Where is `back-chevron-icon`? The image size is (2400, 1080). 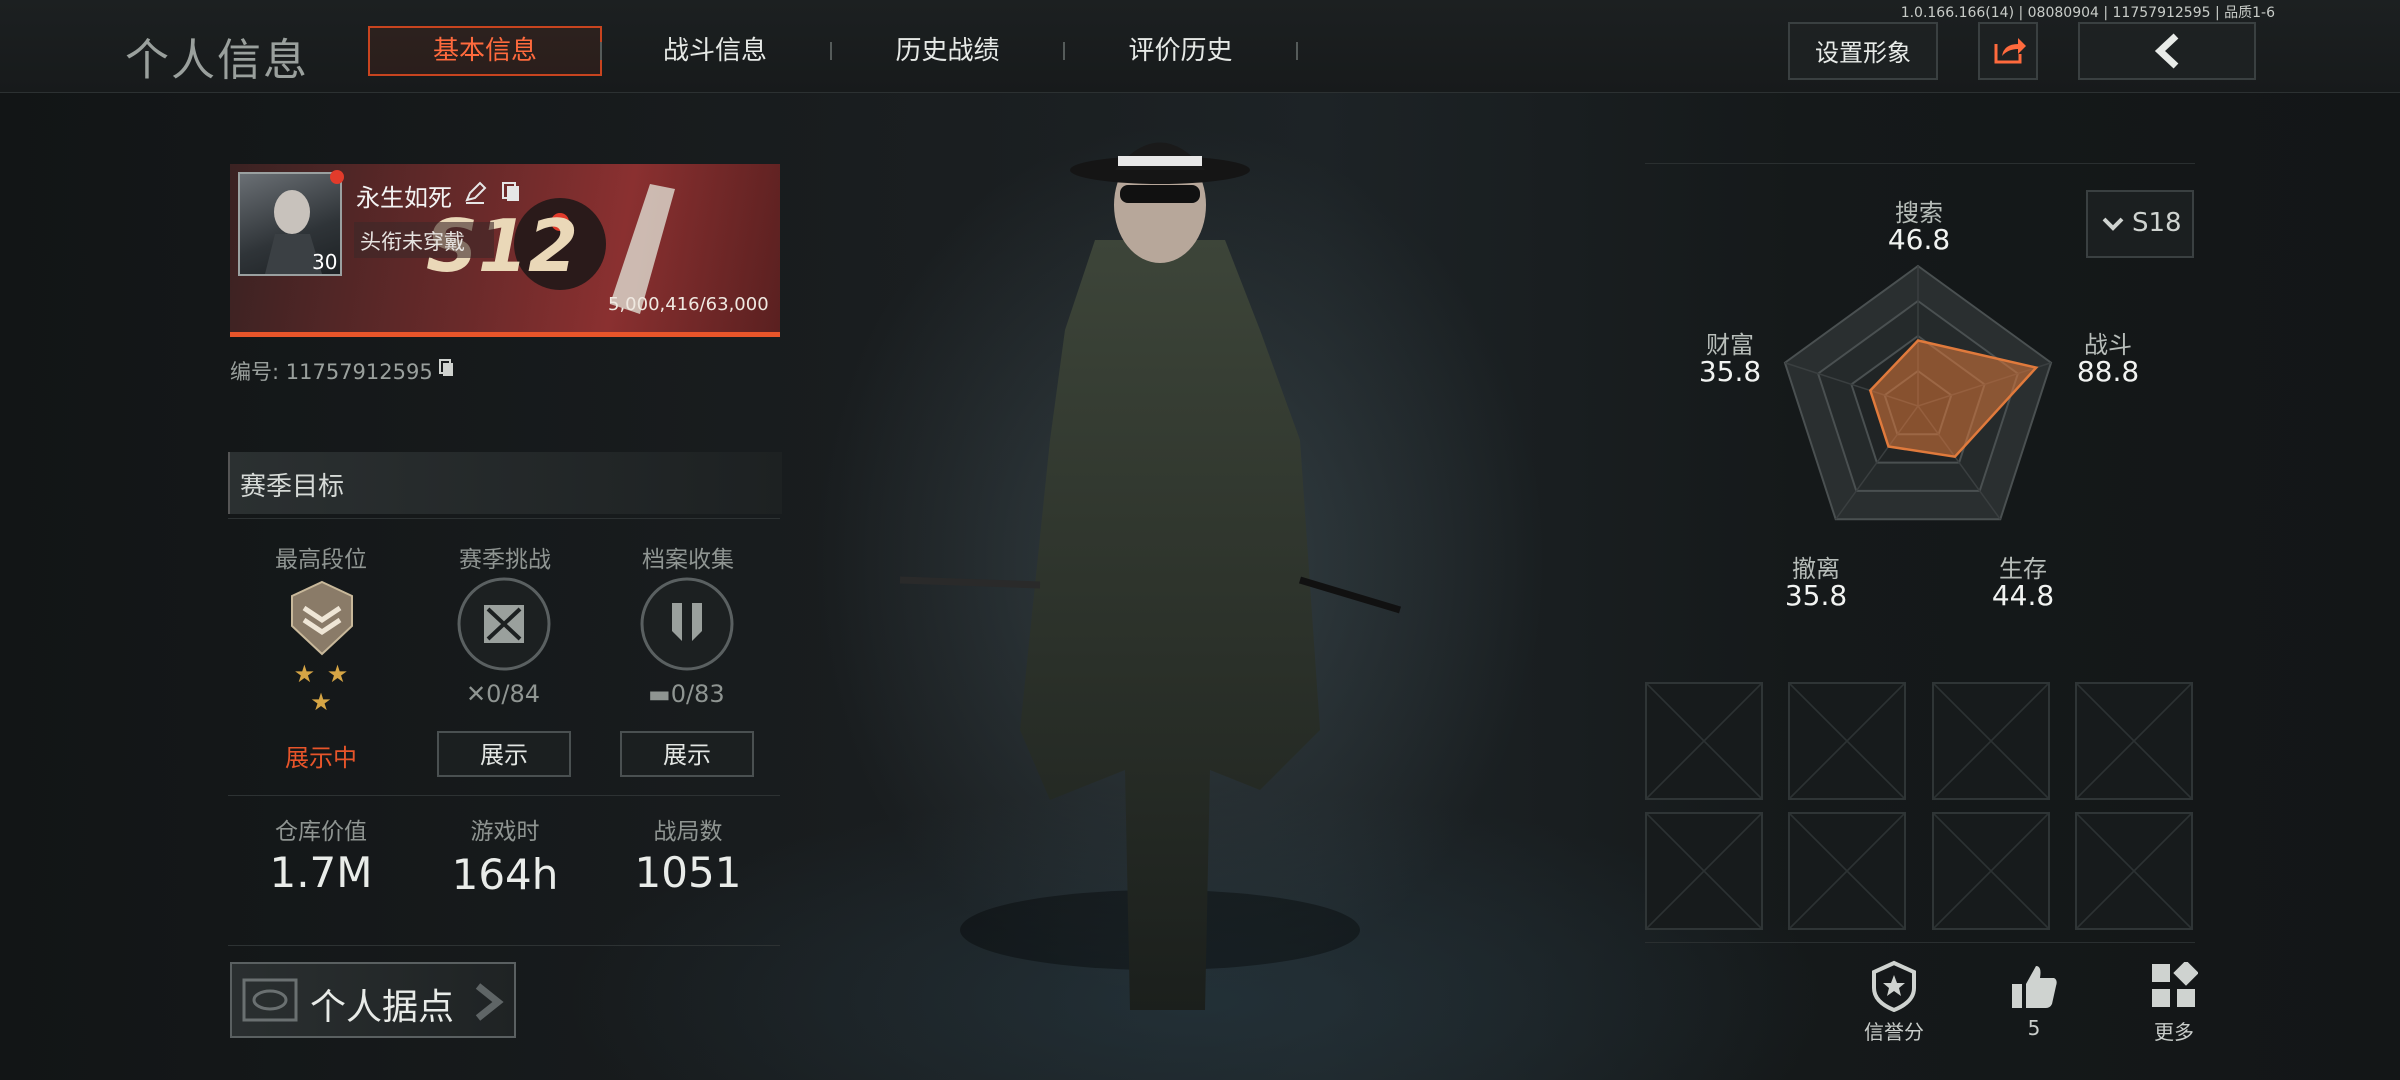
back-chevron-icon is located at coordinates (2166, 51).